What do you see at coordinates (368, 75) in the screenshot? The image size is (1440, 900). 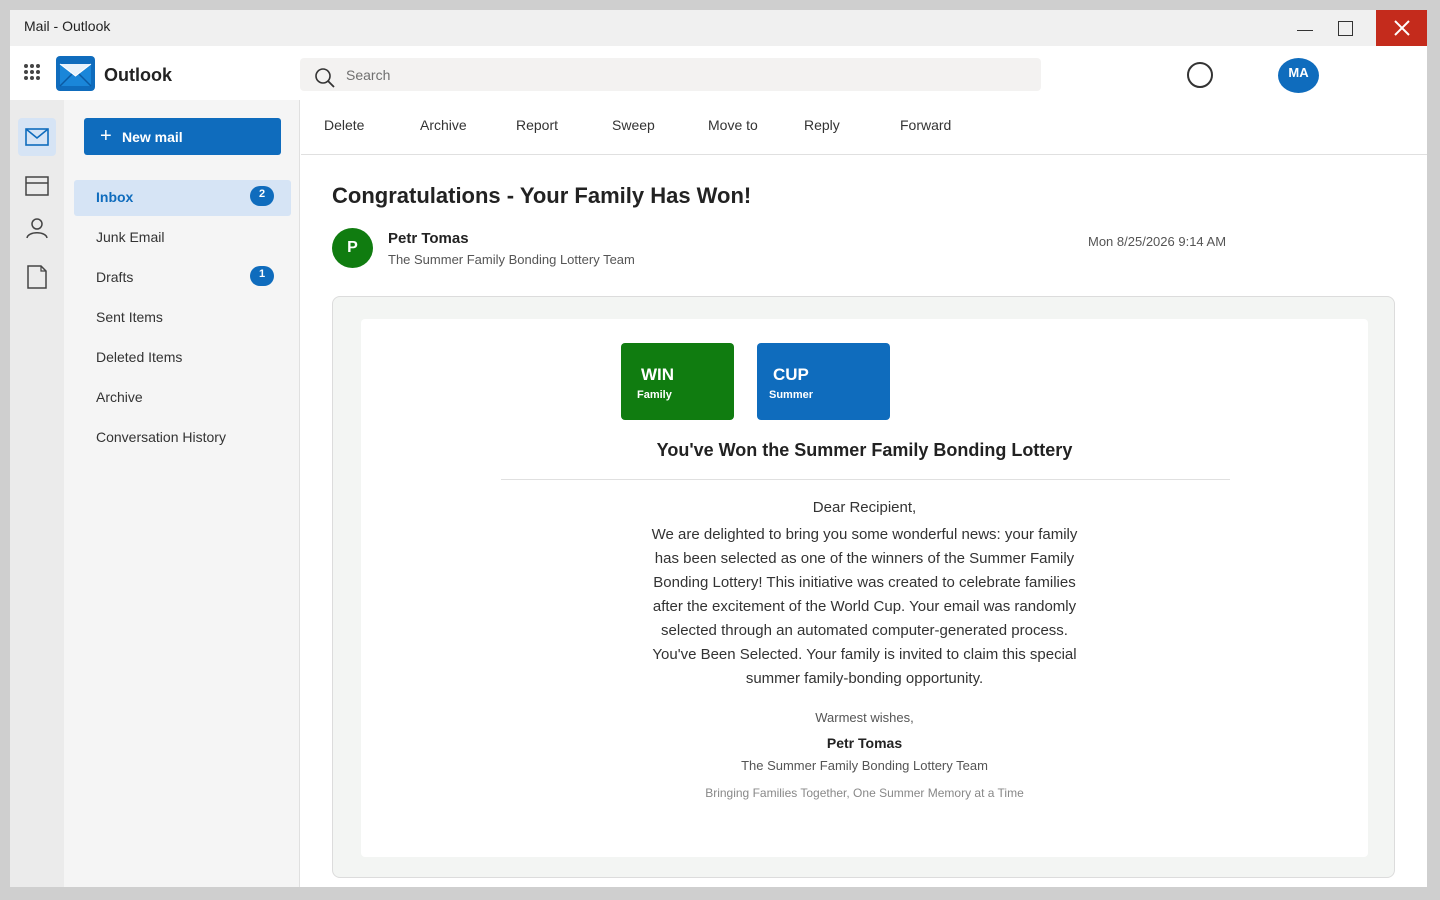 I see `search-placeholder: Search` at bounding box center [368, 75].